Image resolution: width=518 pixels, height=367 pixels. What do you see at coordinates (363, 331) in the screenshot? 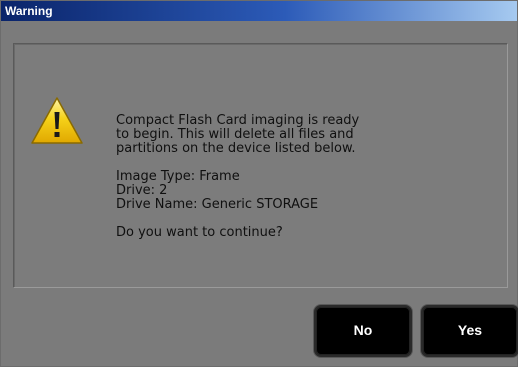
I see `no-button: No` at bounding box center [363, 331].